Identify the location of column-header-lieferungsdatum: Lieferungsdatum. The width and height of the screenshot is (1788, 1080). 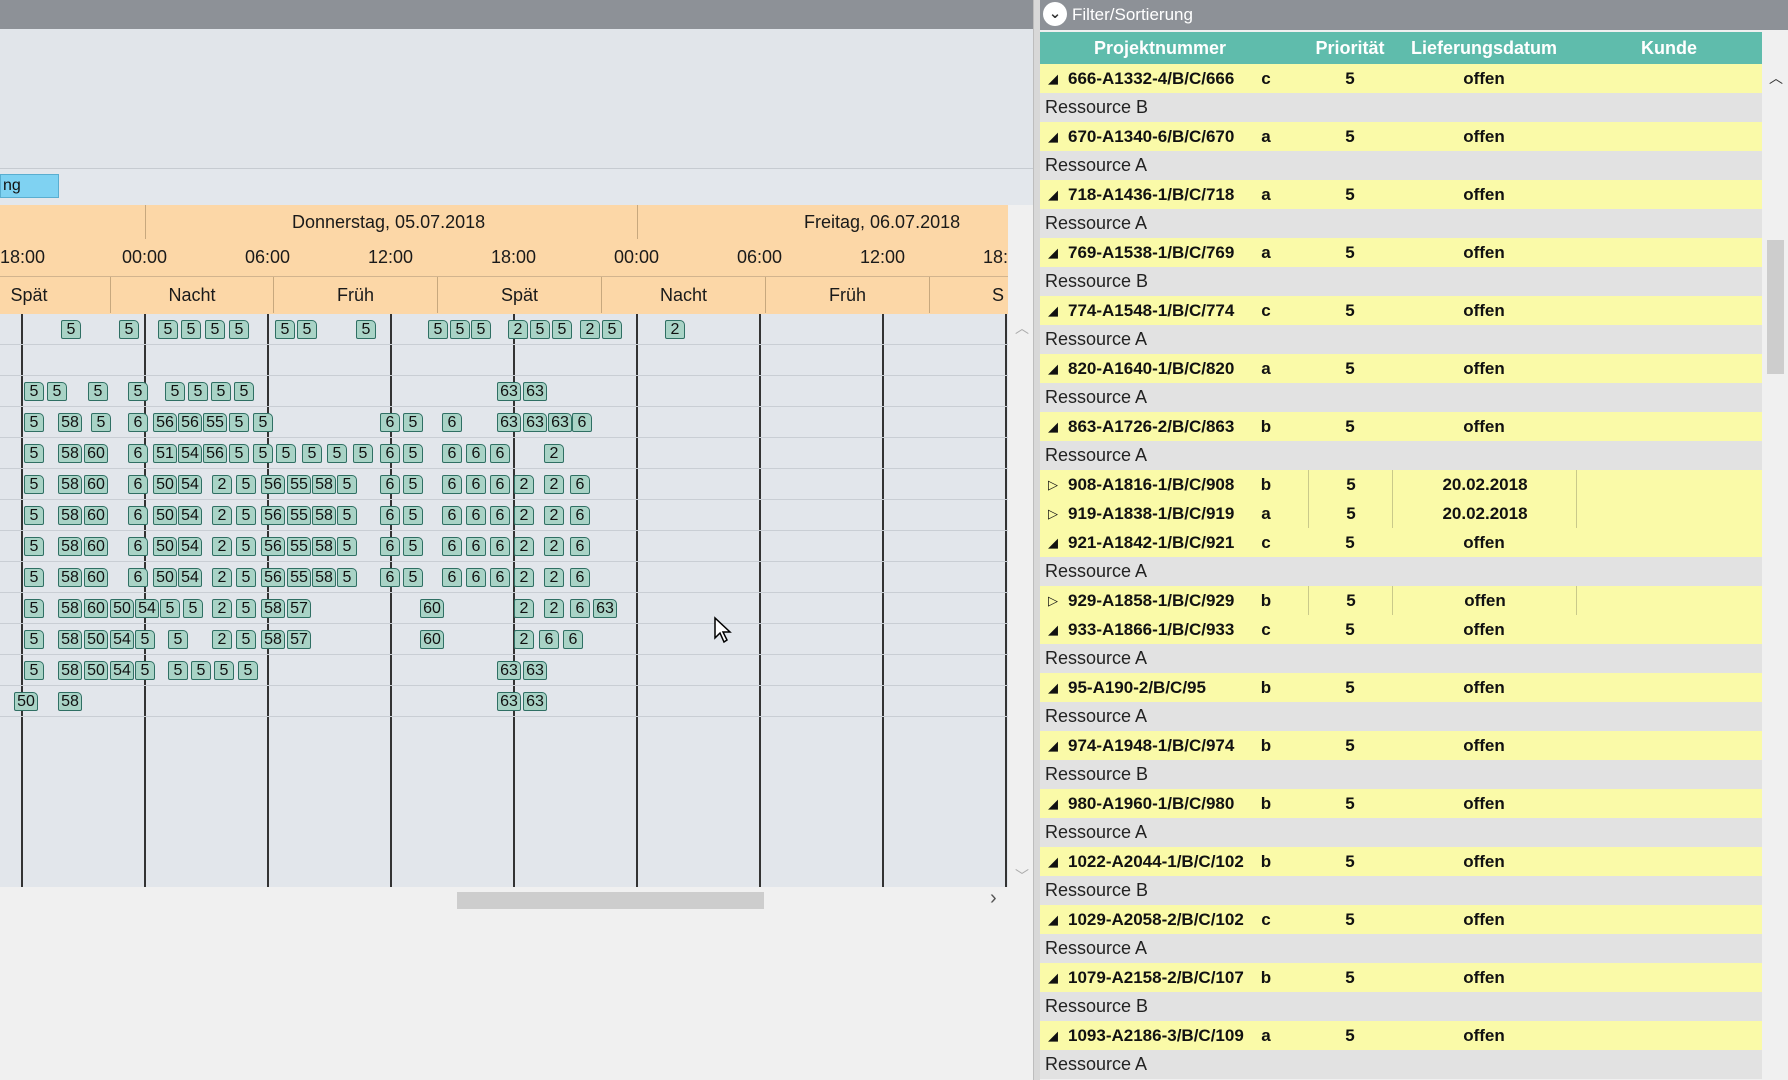
(1484, 48).